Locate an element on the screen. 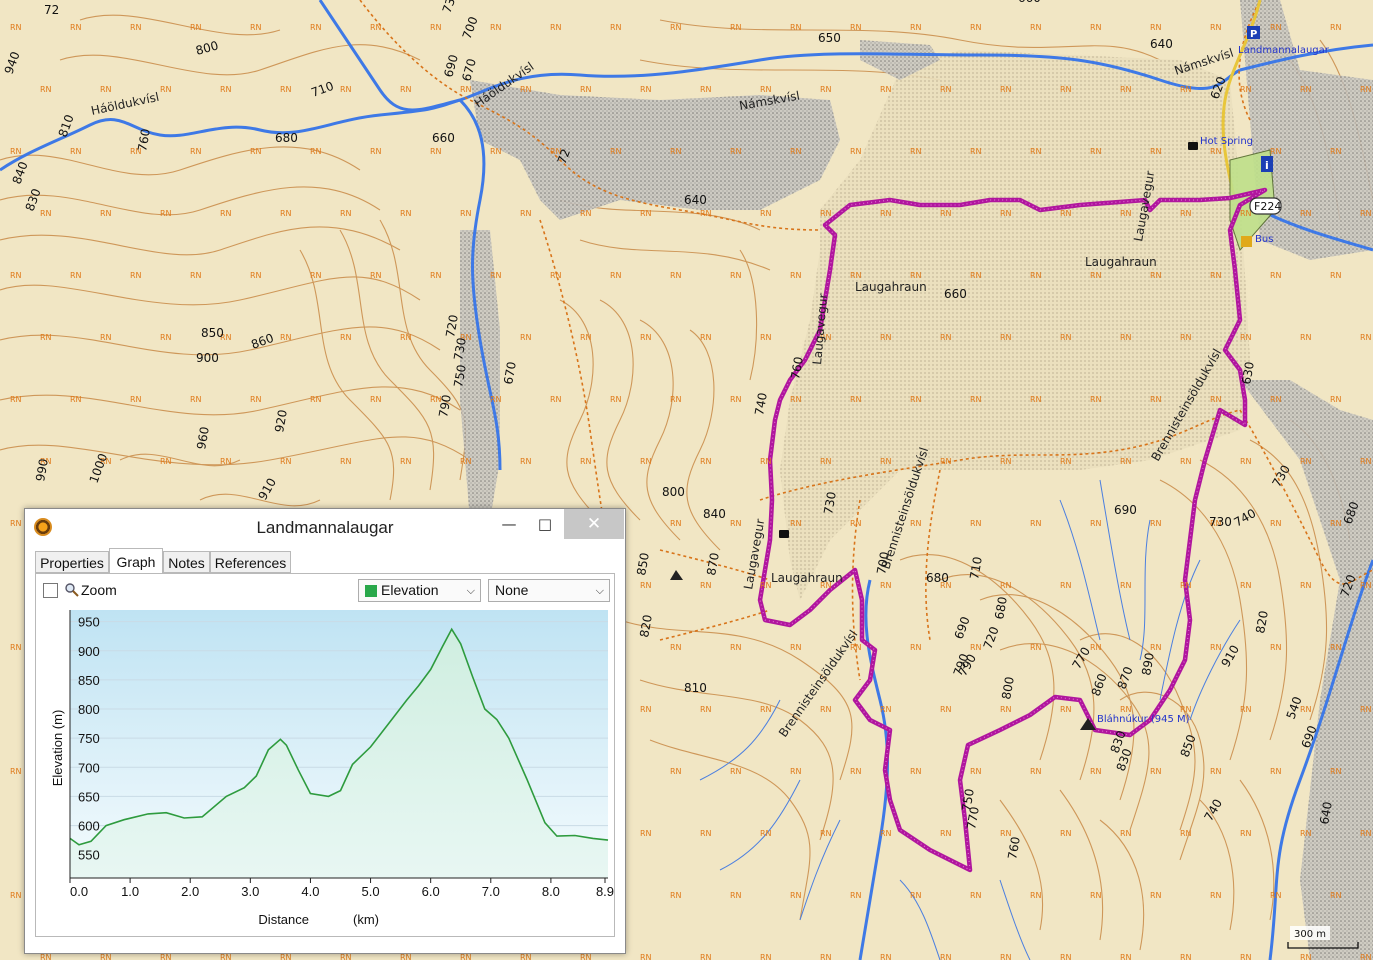 The height and width of the screenshot is (960, 1373). tab-references: References is located at coordinates (250, 562).